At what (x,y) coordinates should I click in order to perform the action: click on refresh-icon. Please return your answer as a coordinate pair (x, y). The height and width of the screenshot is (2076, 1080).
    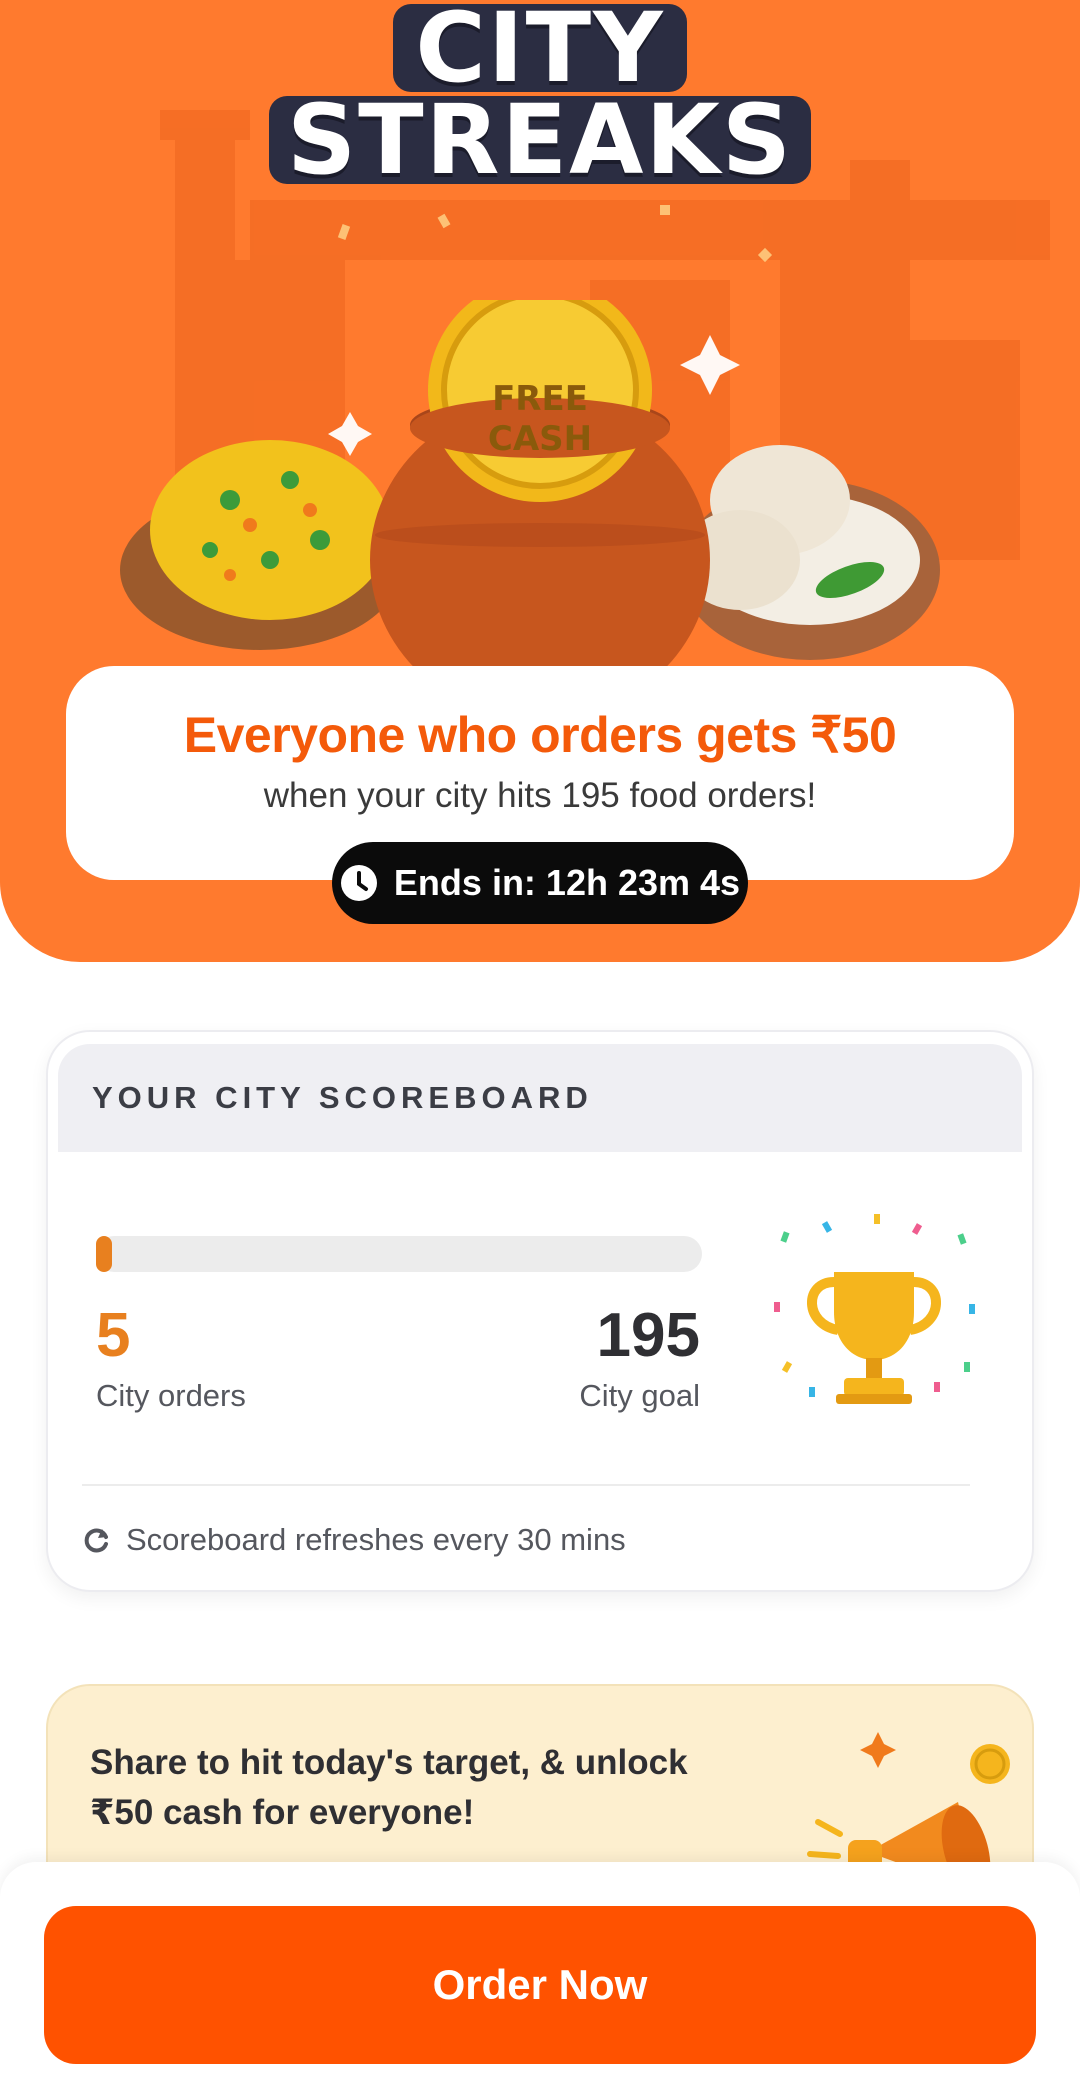
    Looking at the image, I should click on (96, 1540).